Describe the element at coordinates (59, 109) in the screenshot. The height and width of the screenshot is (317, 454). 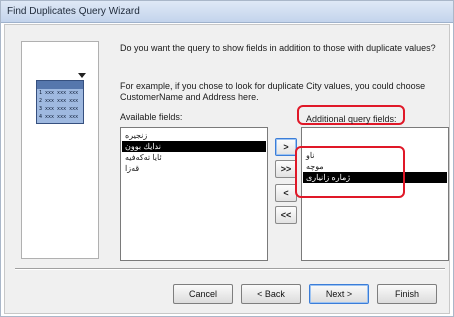
I see `table-graphic-row: 3 xxx xxx xxx` at that location.